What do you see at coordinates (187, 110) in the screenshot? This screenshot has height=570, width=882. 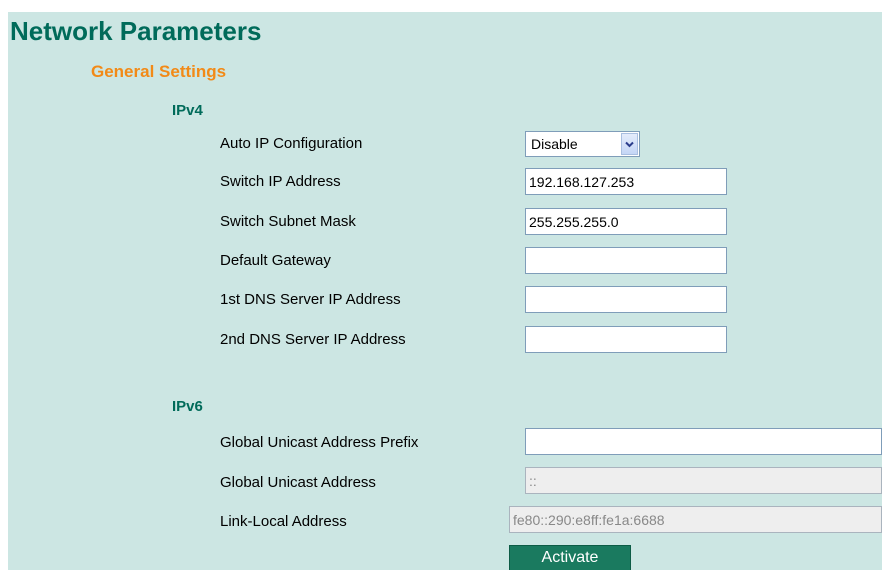 I see `ipv4-heading: IPv4` at bounding box center [187, 110].